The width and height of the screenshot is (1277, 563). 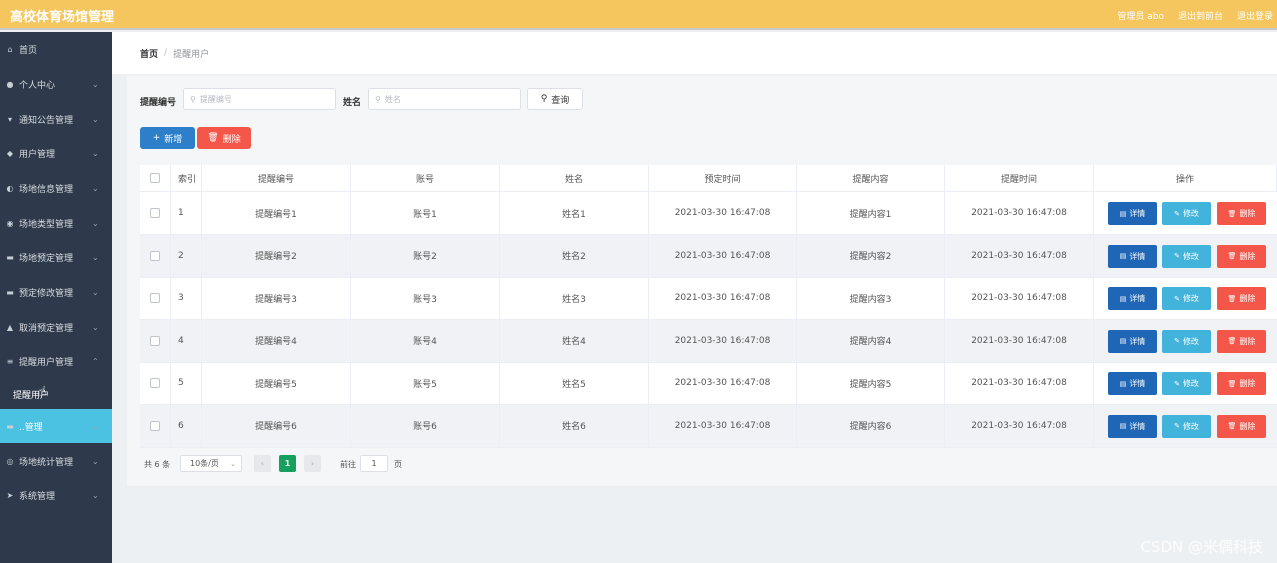 I want to click on sidebar-item-label: 用户管理, so click(x=37, y=154).